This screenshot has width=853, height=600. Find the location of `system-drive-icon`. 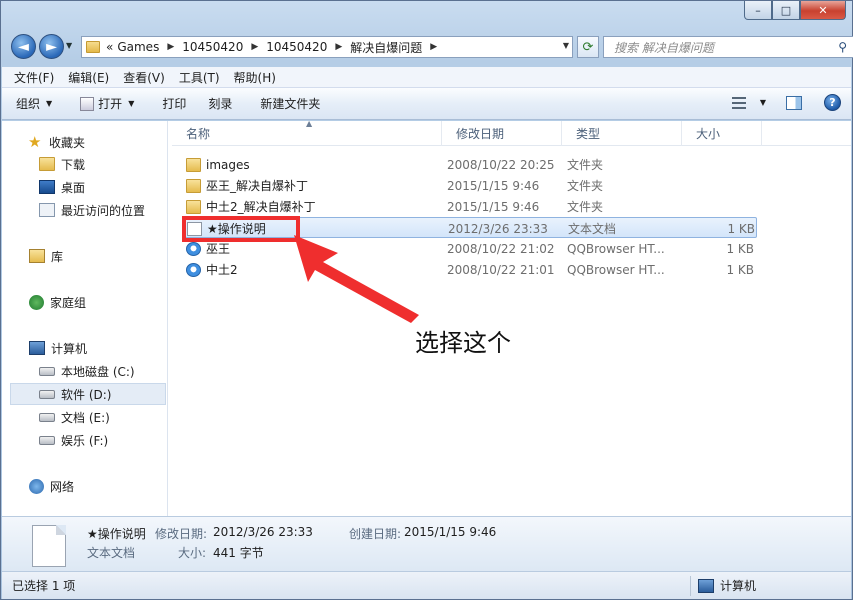

system-drive-icon is located at coordinates (47, 371).